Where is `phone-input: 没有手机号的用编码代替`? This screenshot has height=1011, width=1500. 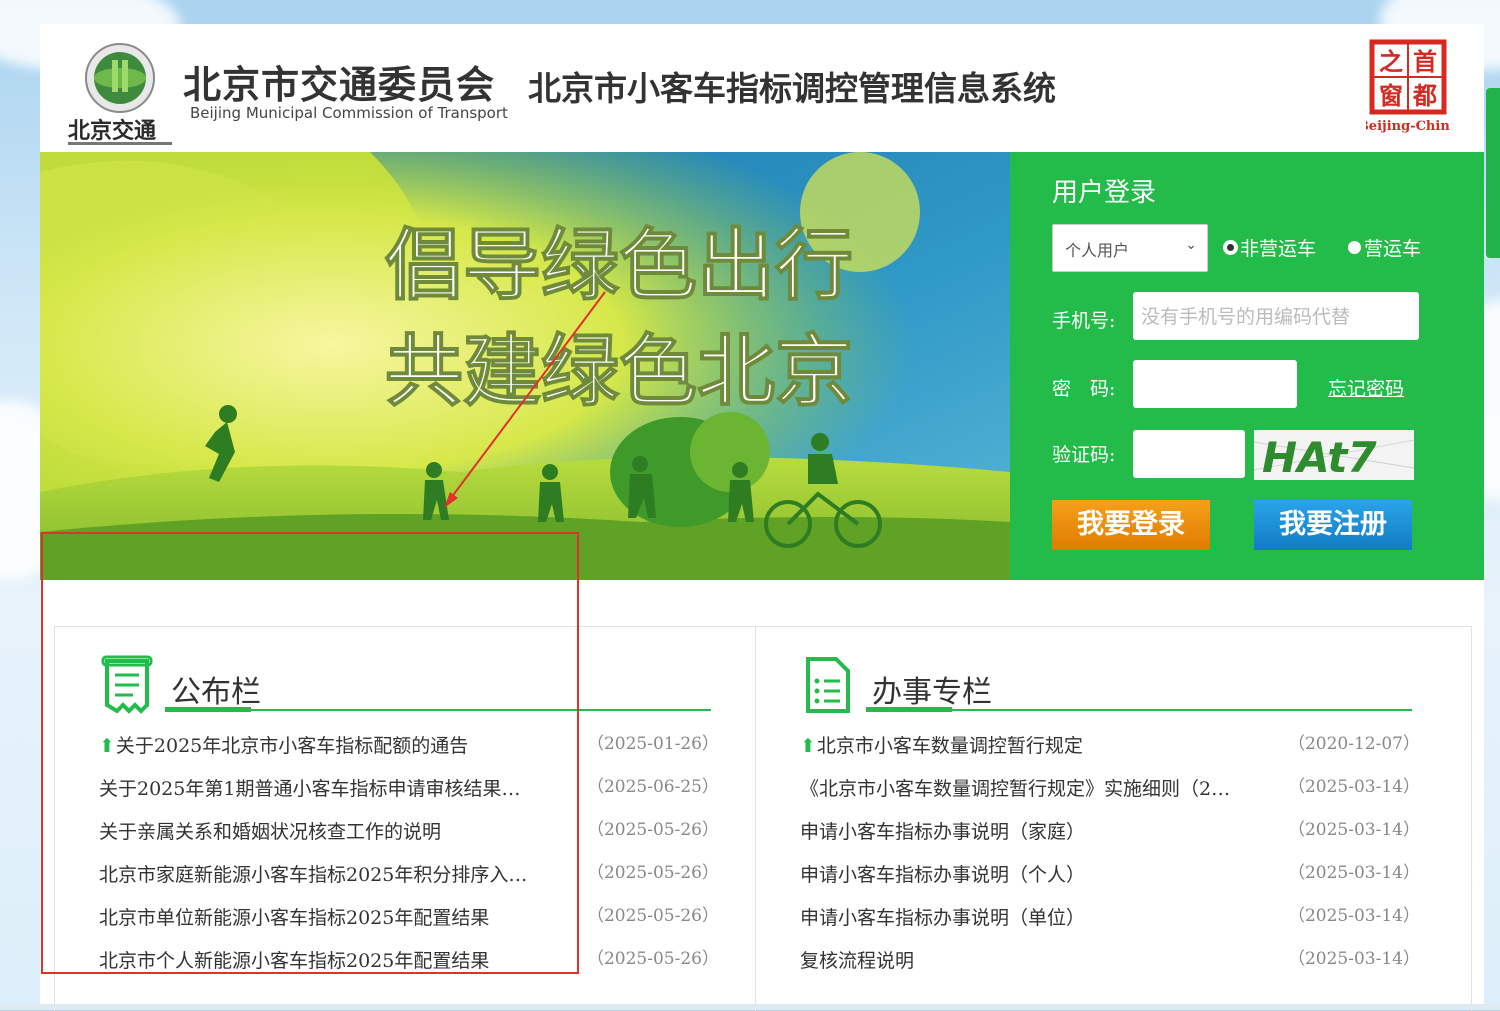 phone-input: 没有手机号的用编码代替 is located at coordinates (1276, 316).